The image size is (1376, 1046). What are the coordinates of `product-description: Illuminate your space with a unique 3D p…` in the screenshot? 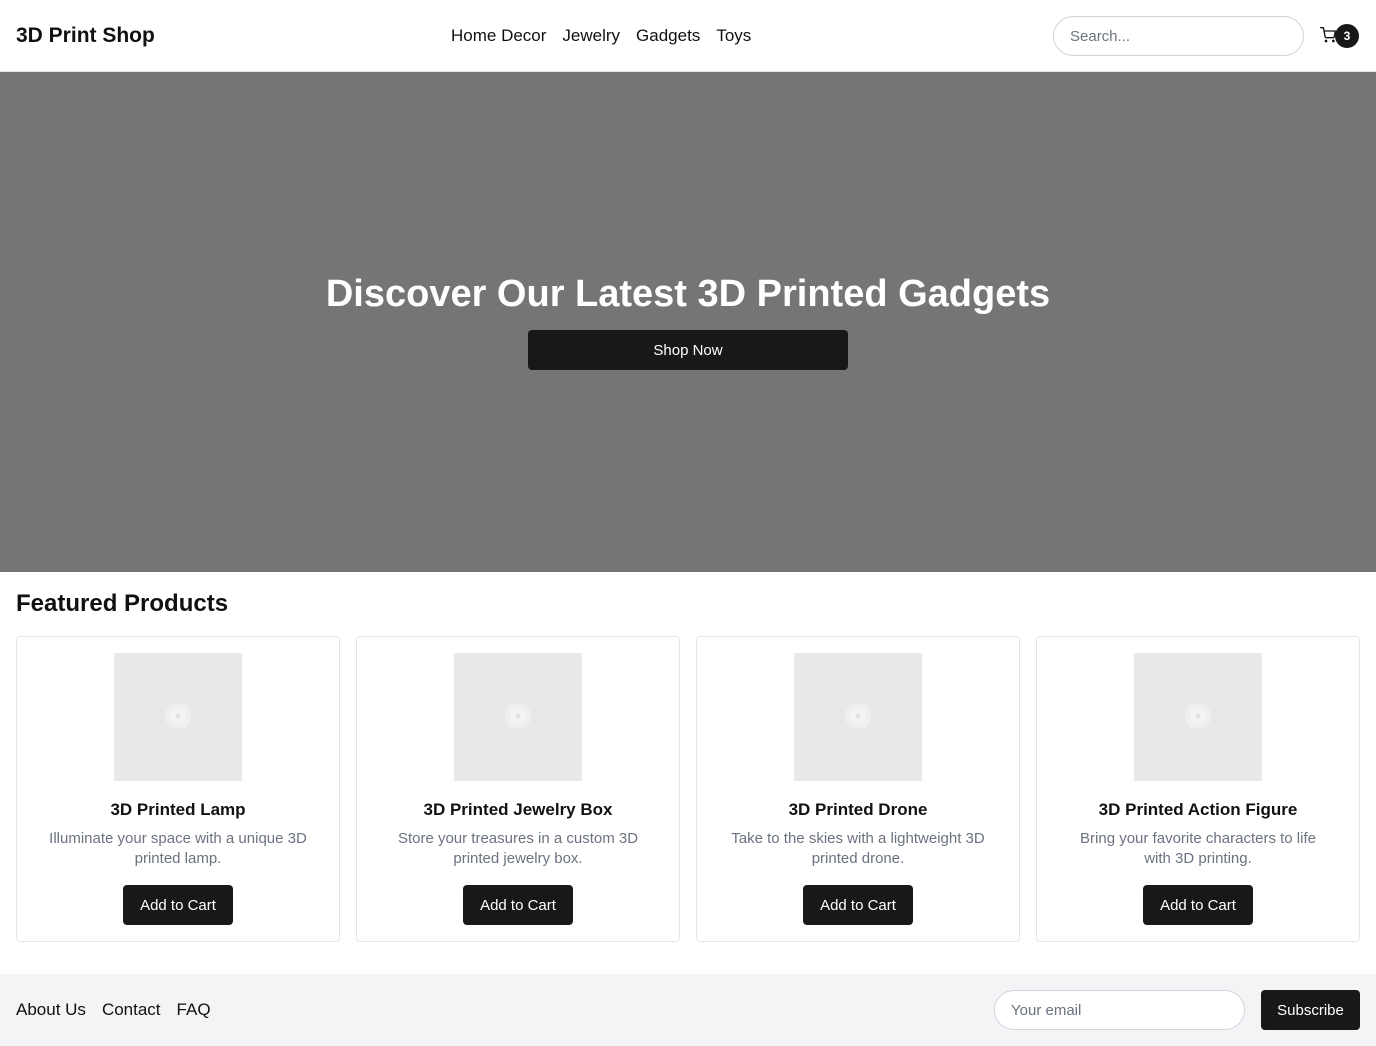 It's located at (178, 848).